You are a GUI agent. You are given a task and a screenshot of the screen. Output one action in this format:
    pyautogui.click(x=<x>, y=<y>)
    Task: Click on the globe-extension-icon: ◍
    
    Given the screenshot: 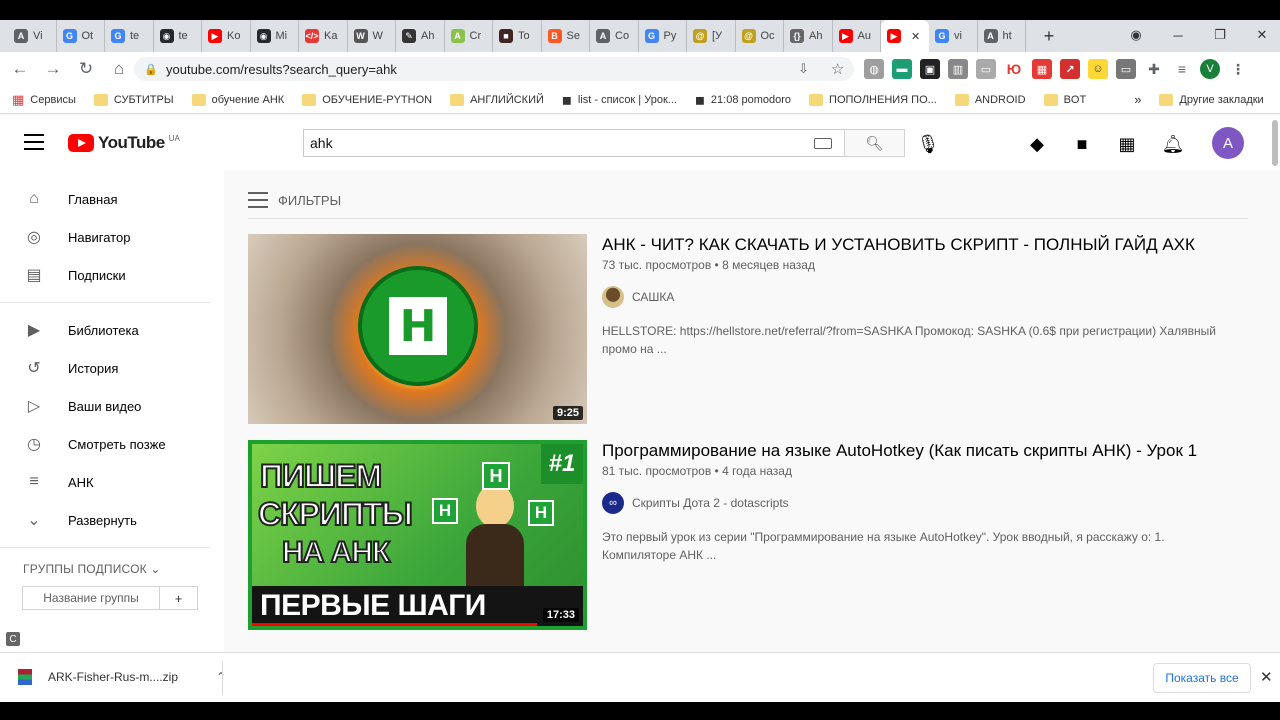 What is the action you would take?
    pyautogui.click(x=874, y=69)
    